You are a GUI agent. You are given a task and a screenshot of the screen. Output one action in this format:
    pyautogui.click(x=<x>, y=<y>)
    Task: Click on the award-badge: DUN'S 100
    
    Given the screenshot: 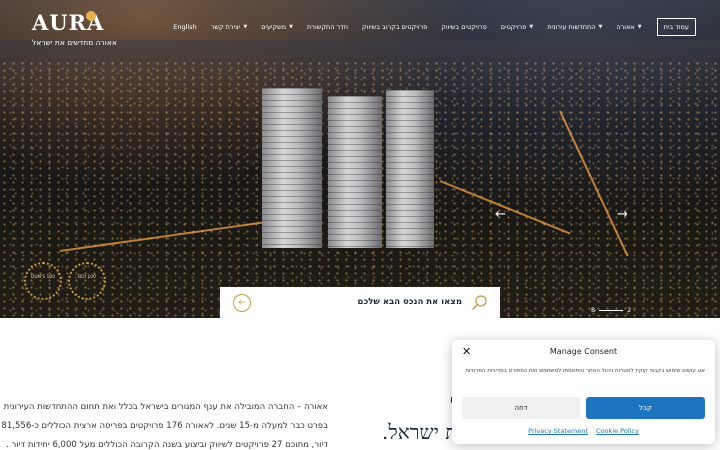 What is the action you would take?
    pyautogui.click(x=43, y=281)
    